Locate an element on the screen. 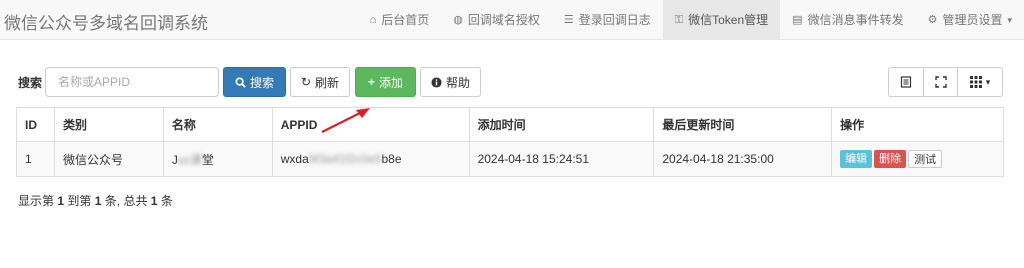  nav-item-home: ⌂ 后台首页 is located at coordinates (400, 20).